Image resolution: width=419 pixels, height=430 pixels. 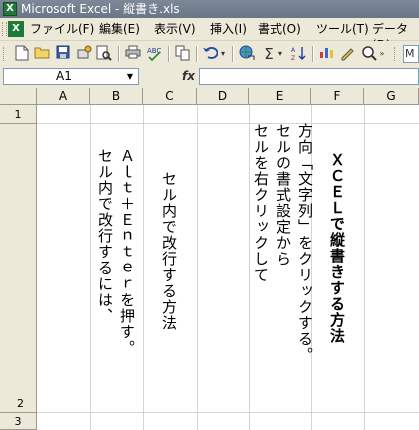 I want to click on window-title: Microsoft Excel - 縦書き.xls, so click(x=100, y=9).